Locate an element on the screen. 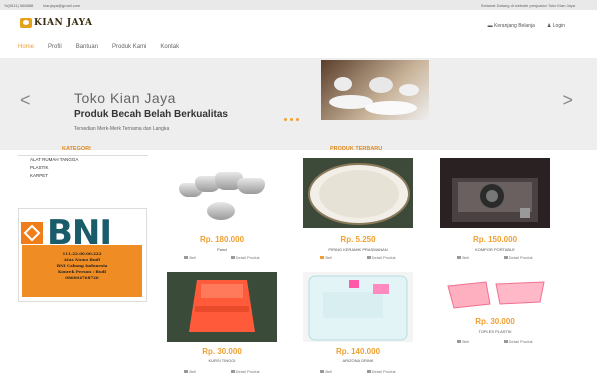 Image resolution: width=597 pixels, height=385 pixels. product-name: Panci is located at coordinates (221, 249).